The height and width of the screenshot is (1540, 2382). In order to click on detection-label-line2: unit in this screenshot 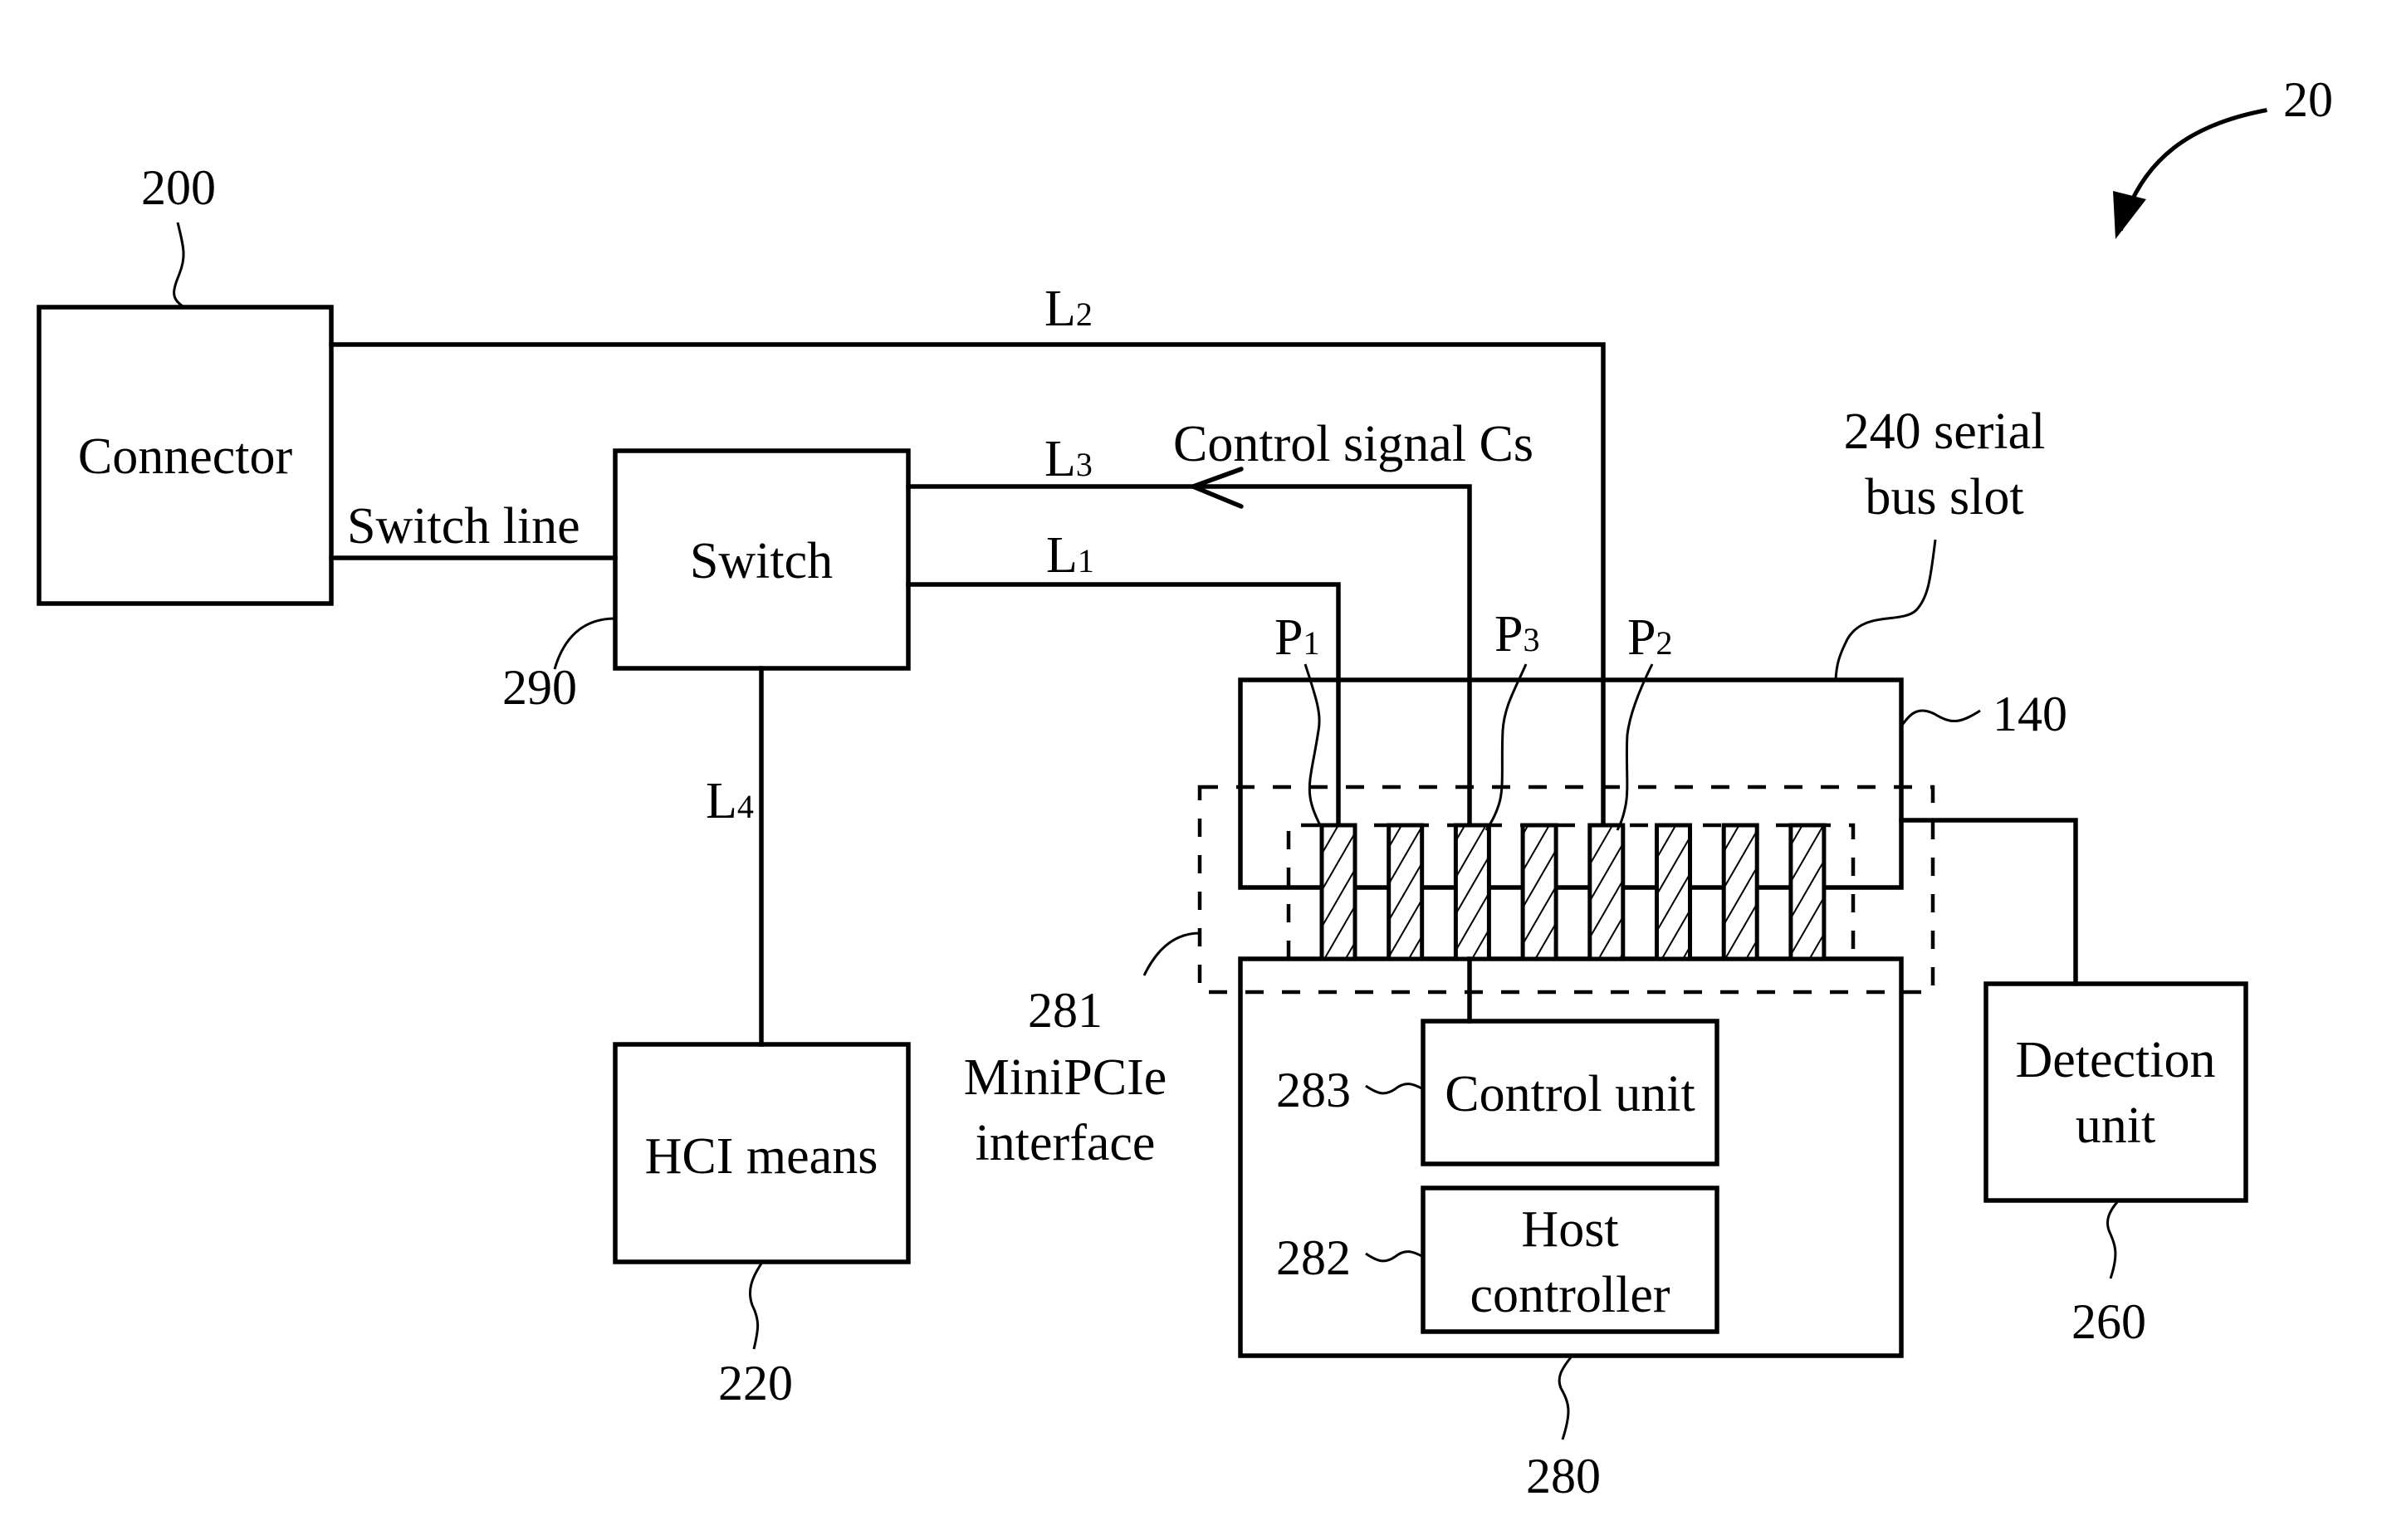, I will do `click(2115, 1126)`.